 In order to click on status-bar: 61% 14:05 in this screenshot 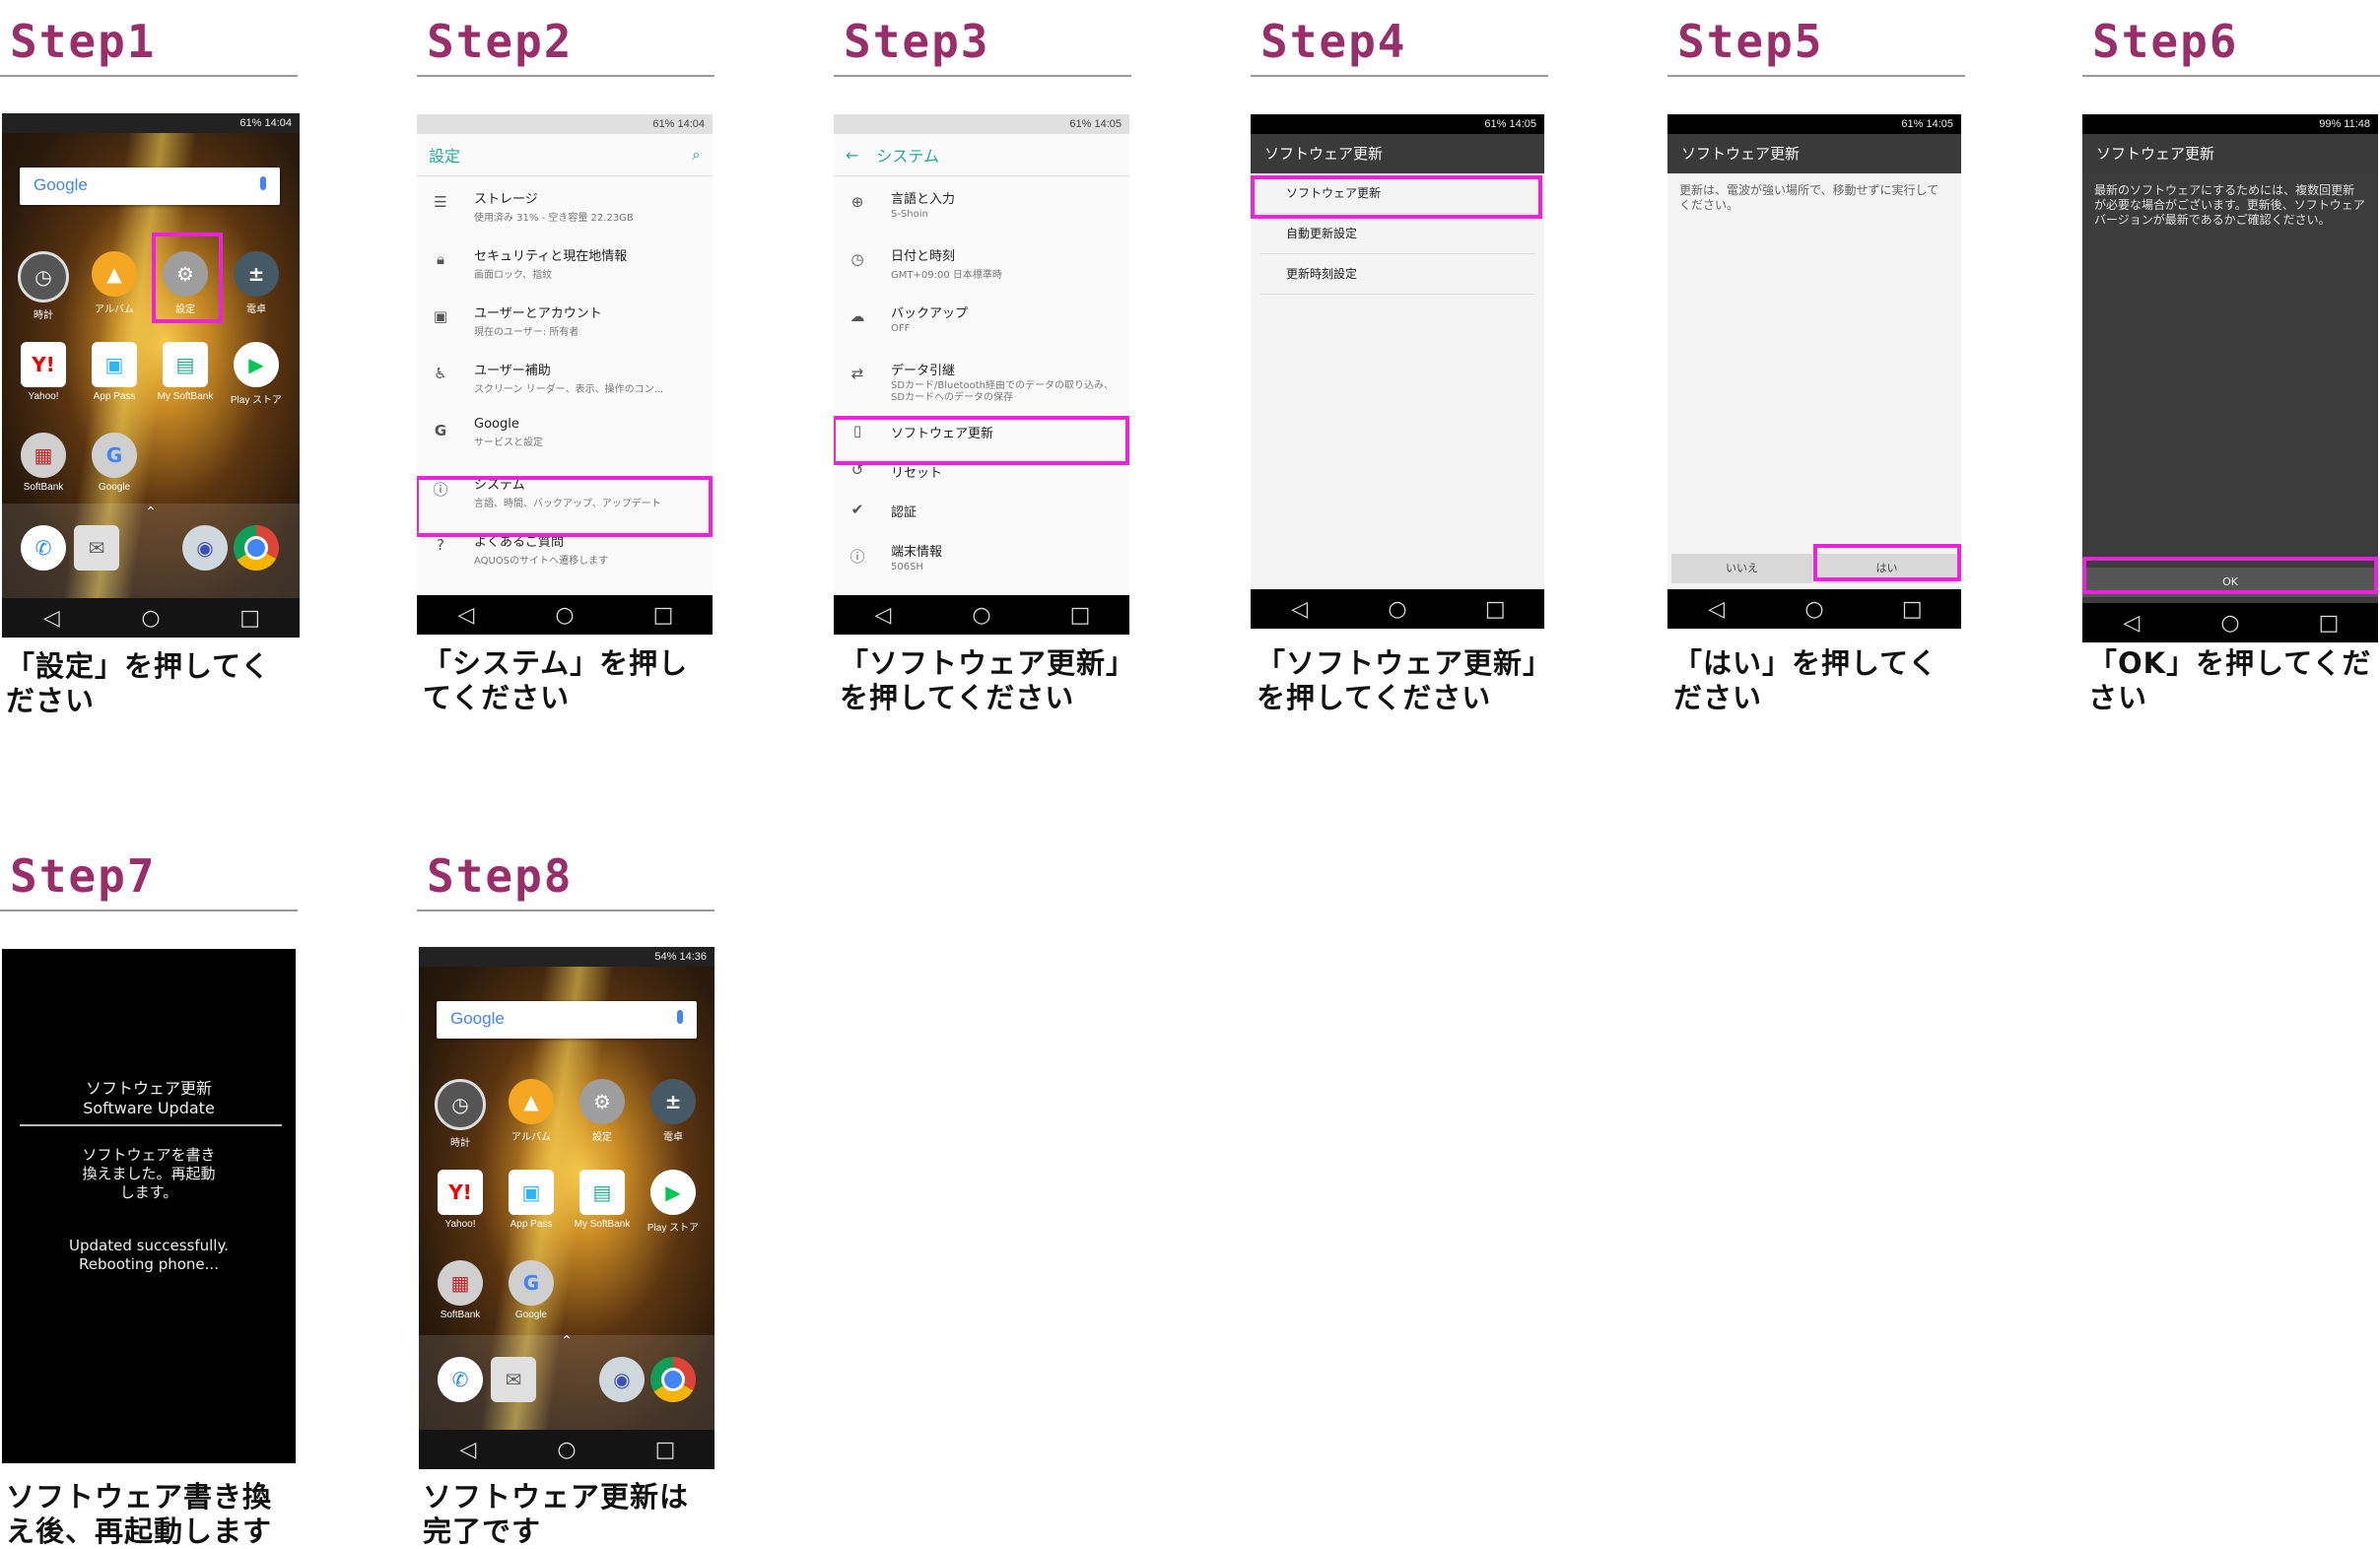, I will do `click(981, 124)`.